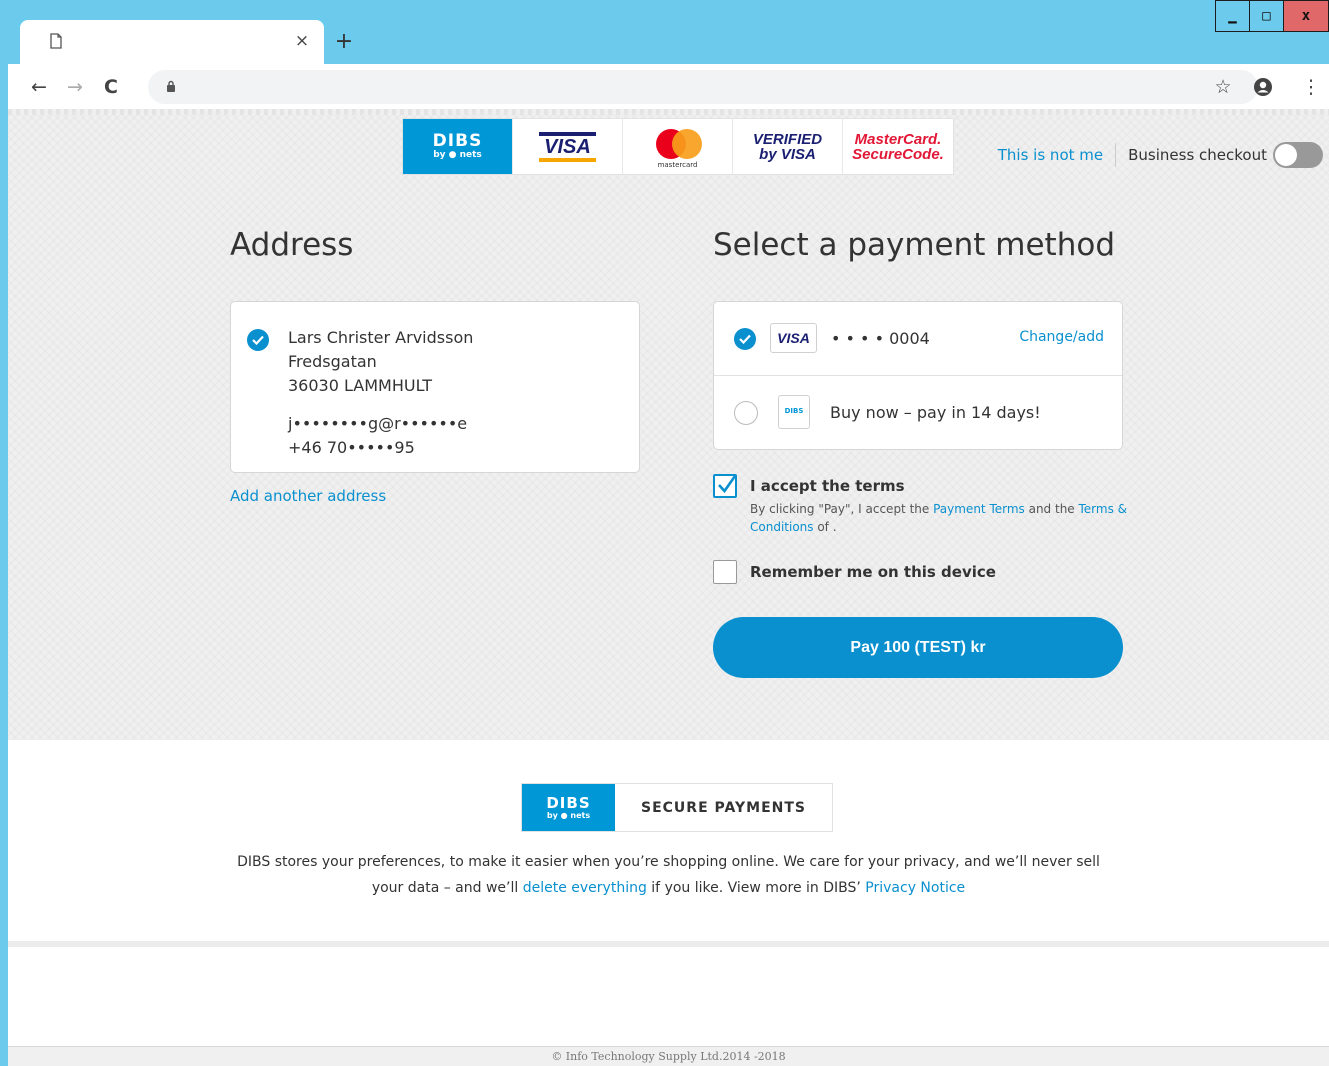  Describe the element at coordinates (668, 1056) in the screenshot. I see `copyright-text: © Info Technology Supply Ltd.2014 -2018` at that location.